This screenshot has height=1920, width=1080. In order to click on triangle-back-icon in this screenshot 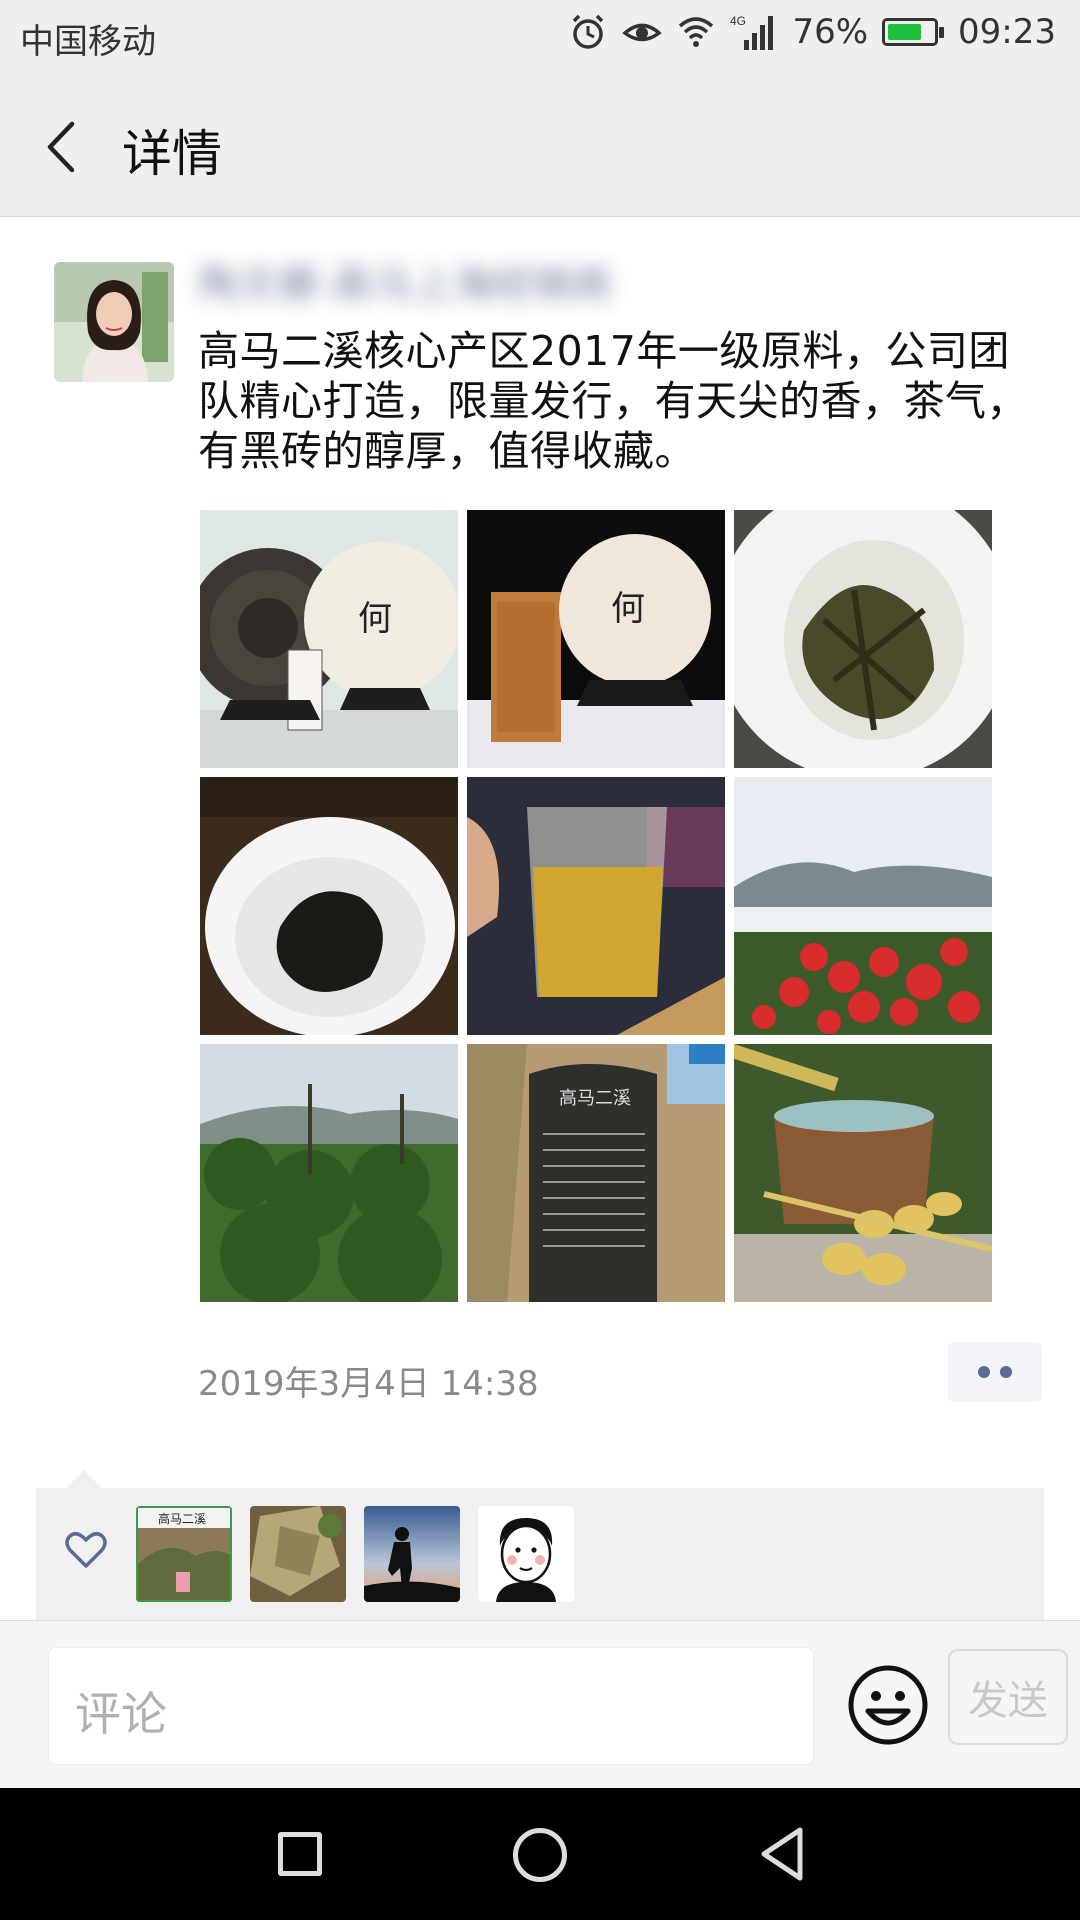, I will do `click(782, 1854)`.